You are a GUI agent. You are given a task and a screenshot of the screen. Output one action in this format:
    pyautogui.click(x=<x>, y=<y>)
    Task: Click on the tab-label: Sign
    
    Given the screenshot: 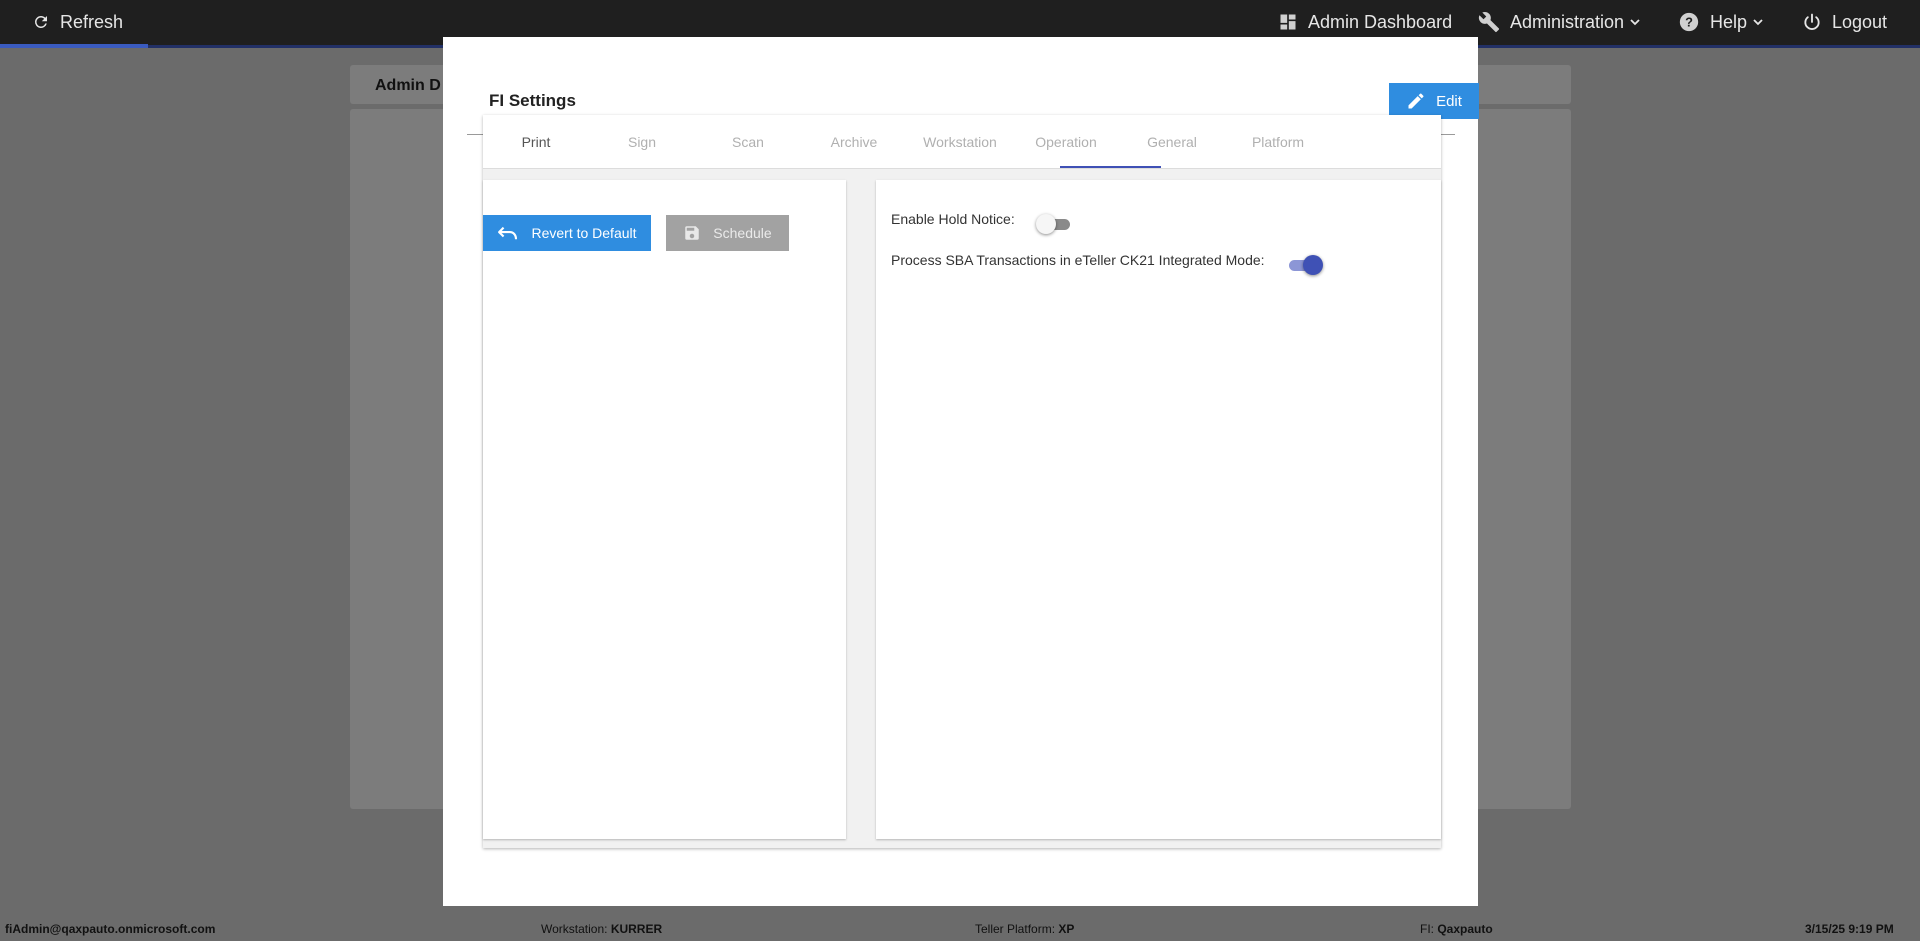 What is the action you would take?
    pyautogui.click(x=642, y=142)
    